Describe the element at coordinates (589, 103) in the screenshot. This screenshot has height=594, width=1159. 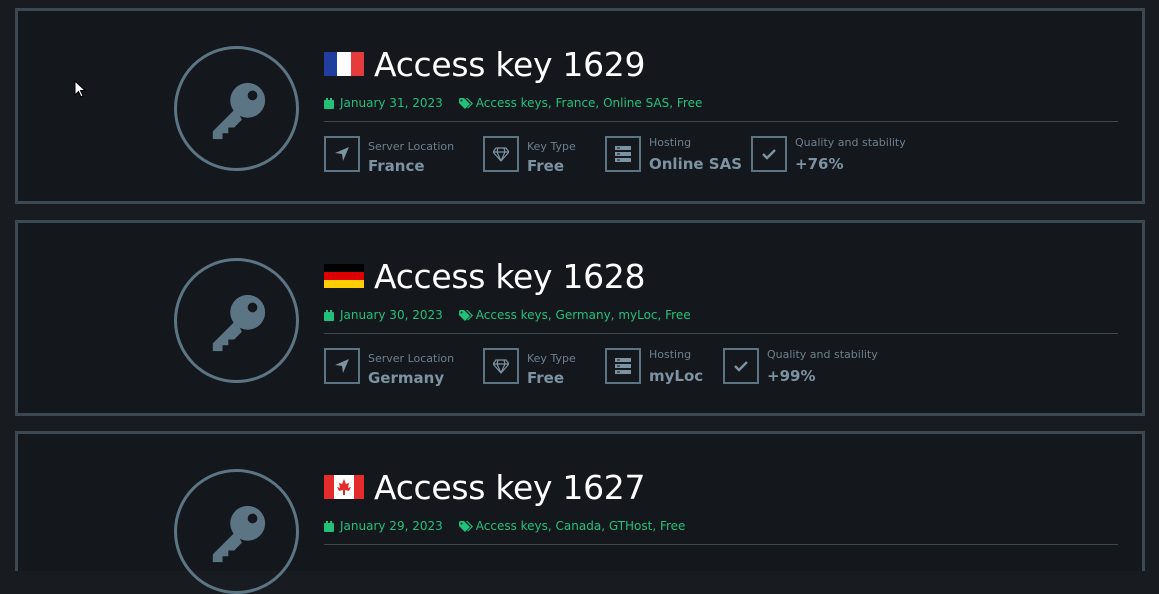
I see `post-tags: Access keys, France, Online SAS, Free` at that location.